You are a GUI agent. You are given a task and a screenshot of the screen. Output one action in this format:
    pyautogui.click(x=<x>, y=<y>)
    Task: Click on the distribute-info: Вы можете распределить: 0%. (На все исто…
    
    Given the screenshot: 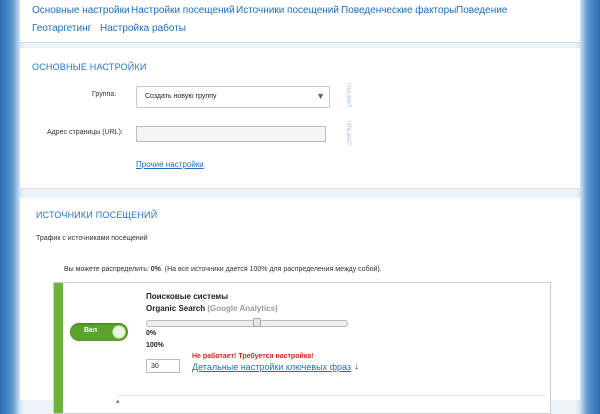 What is the action you would take?
    pyautogui.click(x=223, y=269)
    